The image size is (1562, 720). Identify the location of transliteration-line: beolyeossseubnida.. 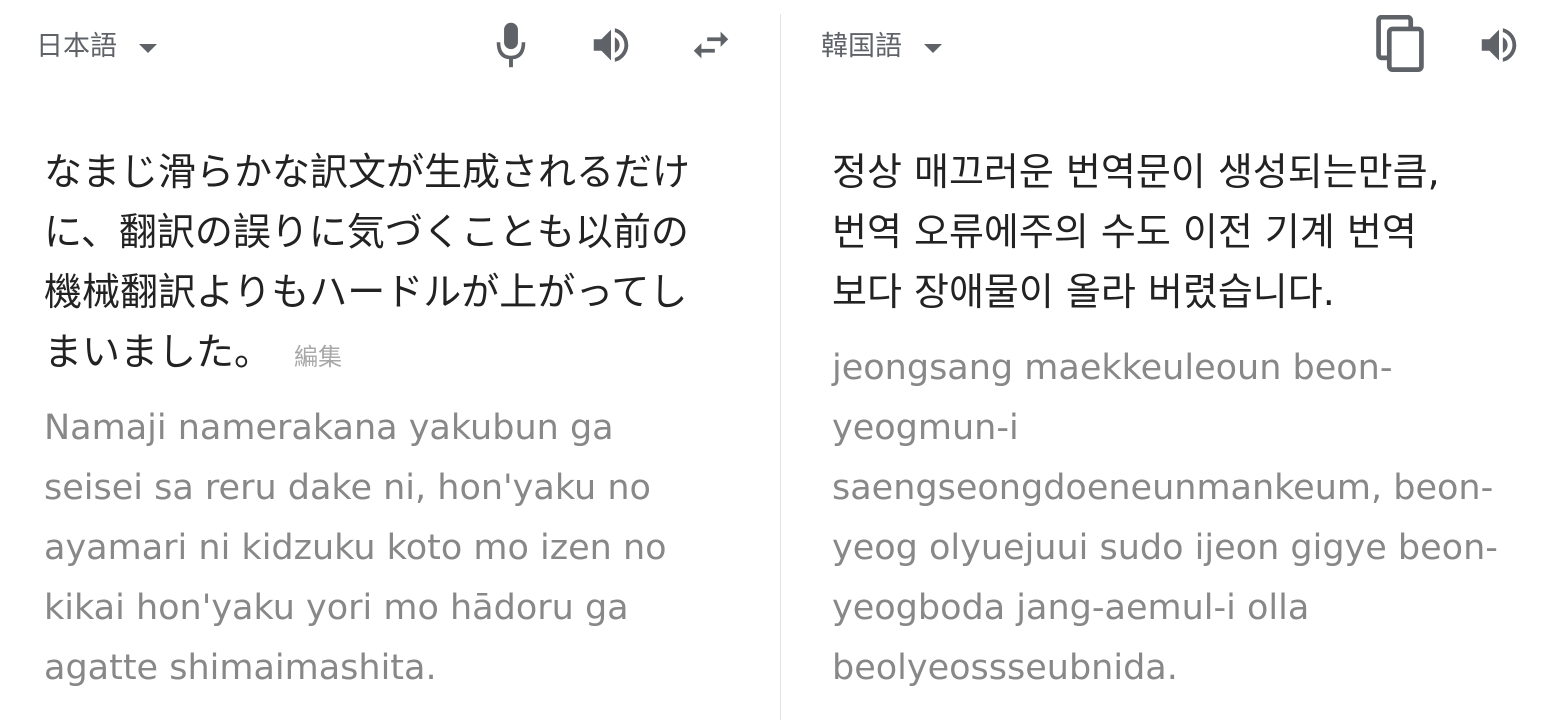
(1005, 668).